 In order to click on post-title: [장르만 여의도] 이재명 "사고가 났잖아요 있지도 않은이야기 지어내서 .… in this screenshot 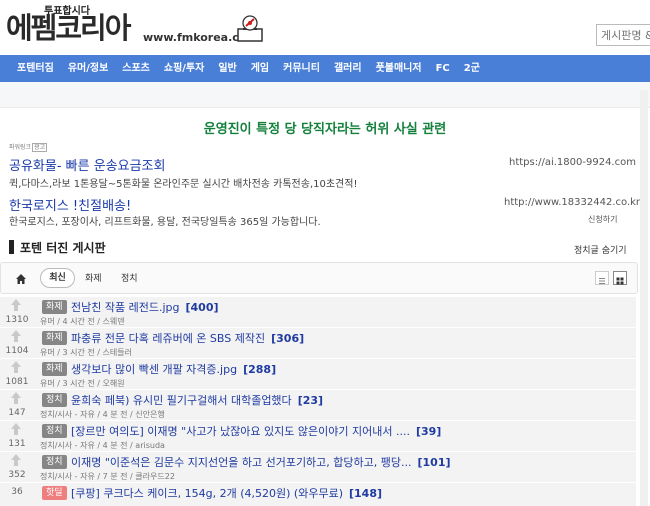, I will do `click(256, 431)`.